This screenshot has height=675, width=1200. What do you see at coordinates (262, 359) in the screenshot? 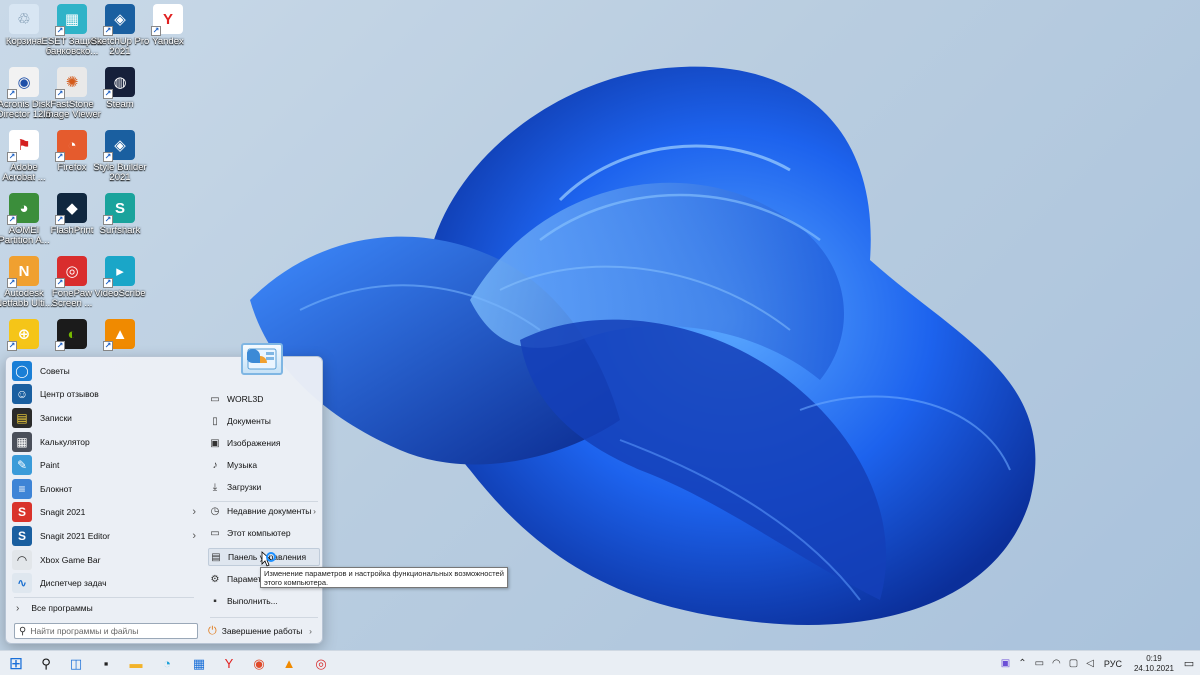
I see `user-picture` at bounding box center [262, 359].